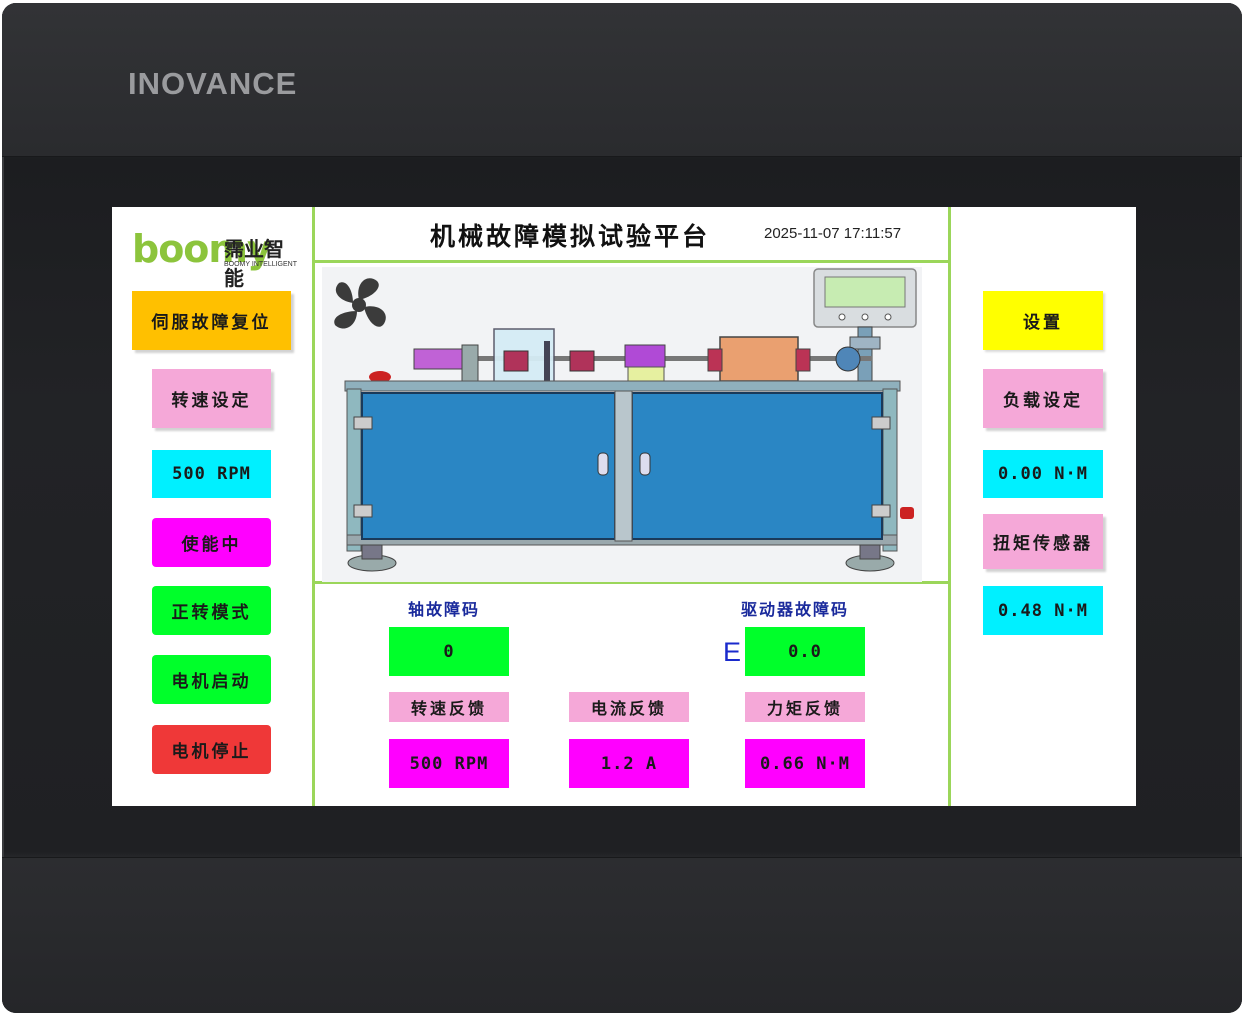 This screenshot has height=1015, width=1244. Describe the element at coordinates (211, 749) in the screenshot. I see `motor-stop-button: 电机停止` at that location.